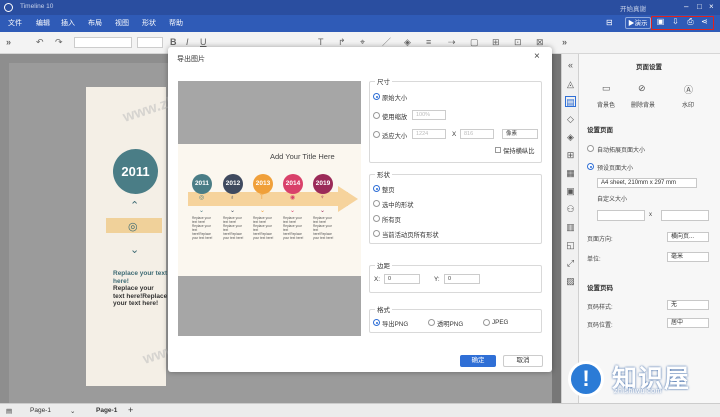  I want to click on page-tab-menu-icon: ⌄, so click(72, 411).